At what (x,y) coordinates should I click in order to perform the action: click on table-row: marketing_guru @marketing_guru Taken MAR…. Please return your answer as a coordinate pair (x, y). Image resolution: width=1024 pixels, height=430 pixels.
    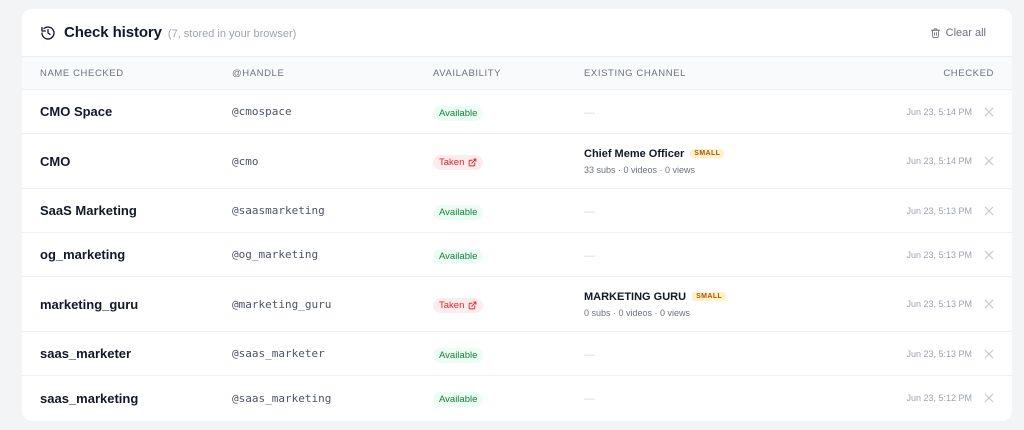
    Looking at the image, I should click on (517, 304).